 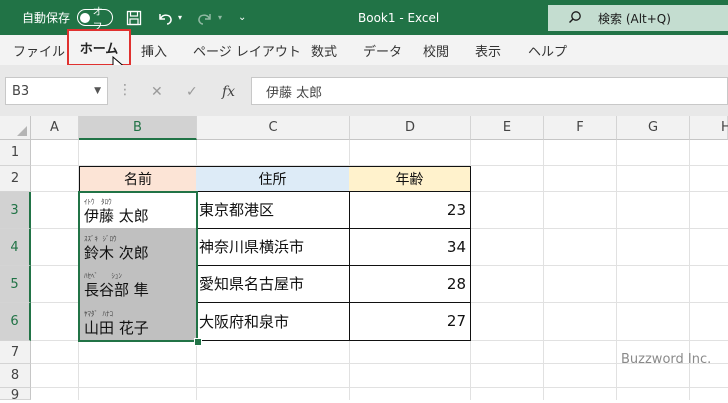 What do you see at coordinates (154, 50) in the screenshot?
I see `tab-insert: 挿入` at bounding box center [154, 50].